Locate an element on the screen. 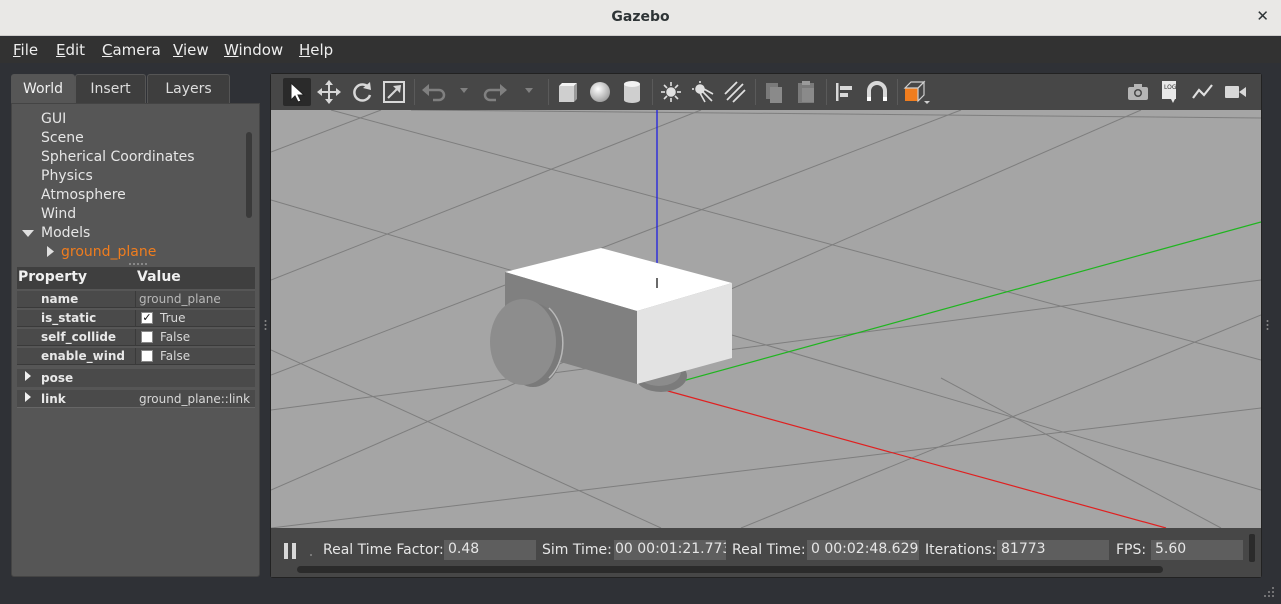 The height and width of the screenshot is (604, 1281). y-axis-line is located at coordinates (958, 305).